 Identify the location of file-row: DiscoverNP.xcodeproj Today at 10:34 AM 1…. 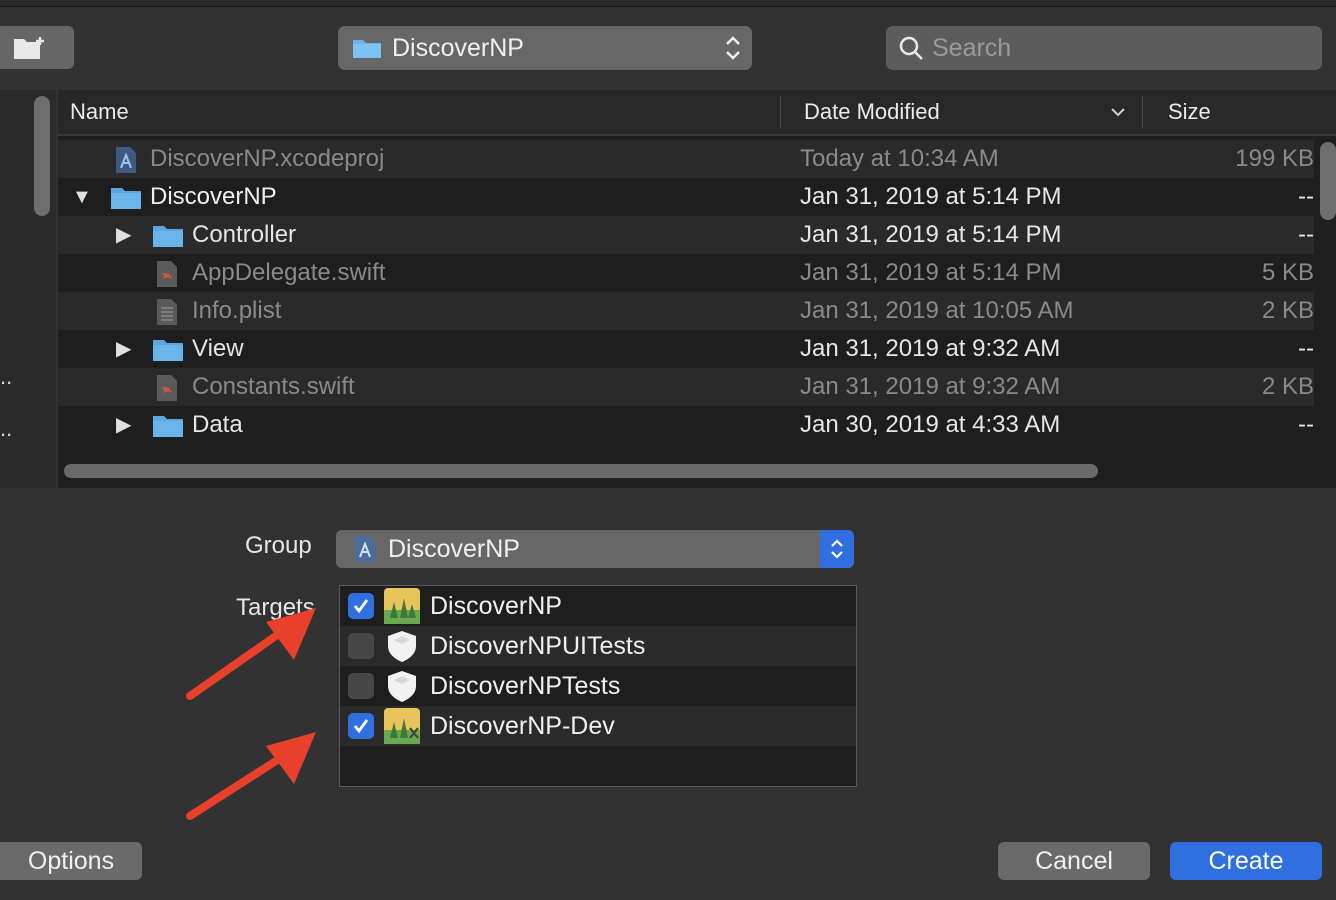
(686, 159).